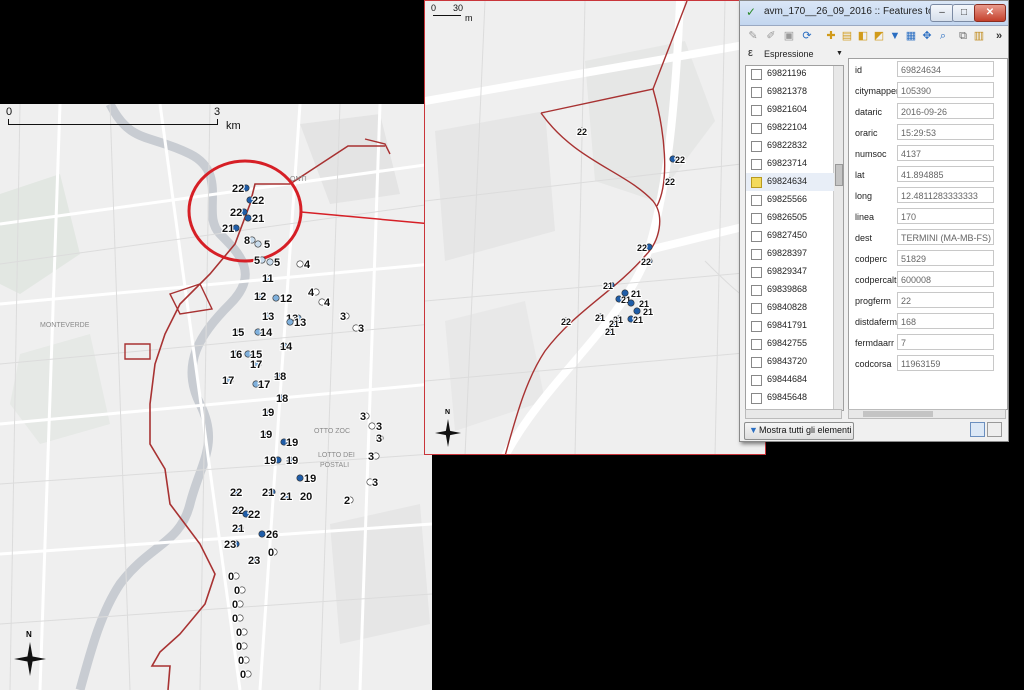 The image size is (1024, 690). I want to click on pan-to-selected-icon: ▦, so click(911, 36).